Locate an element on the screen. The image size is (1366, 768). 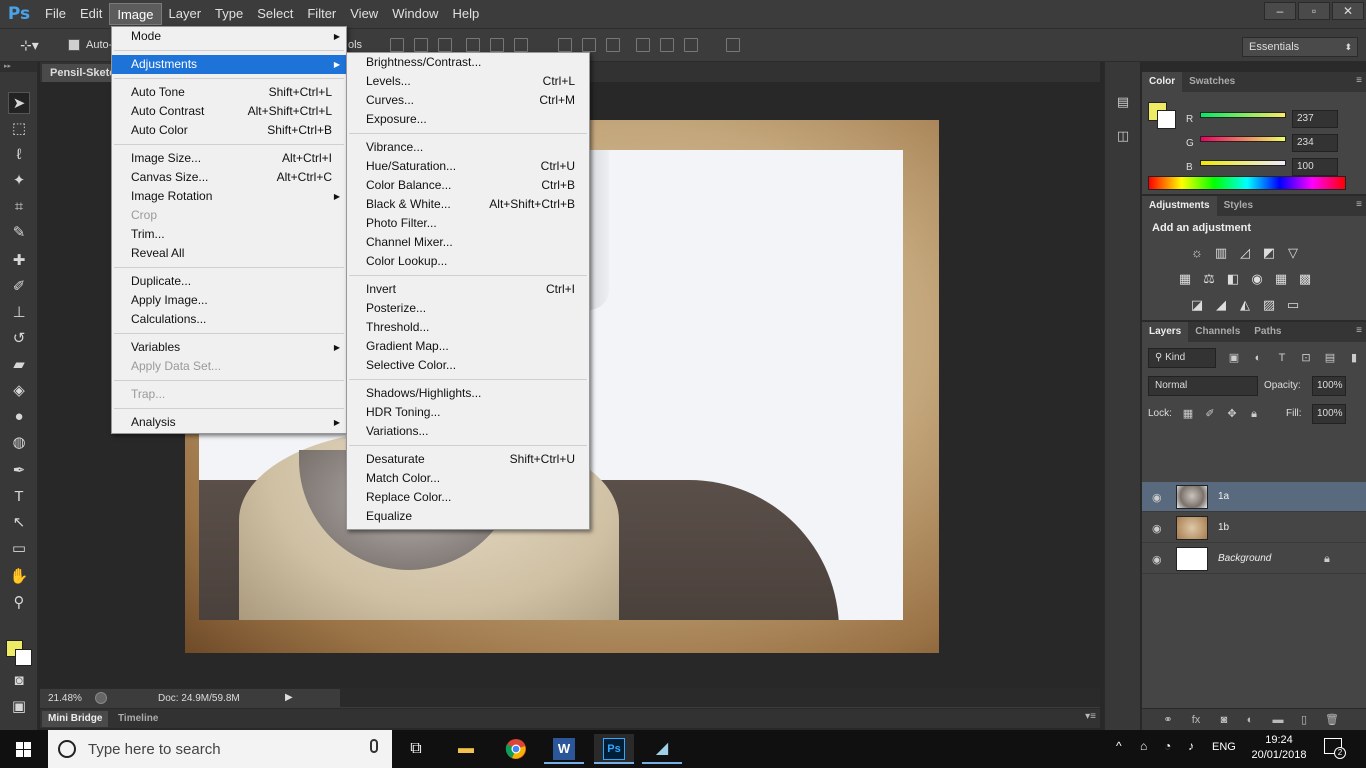
exposure-adjustment-icon: ◩ is located at coordinates (1269, 253).